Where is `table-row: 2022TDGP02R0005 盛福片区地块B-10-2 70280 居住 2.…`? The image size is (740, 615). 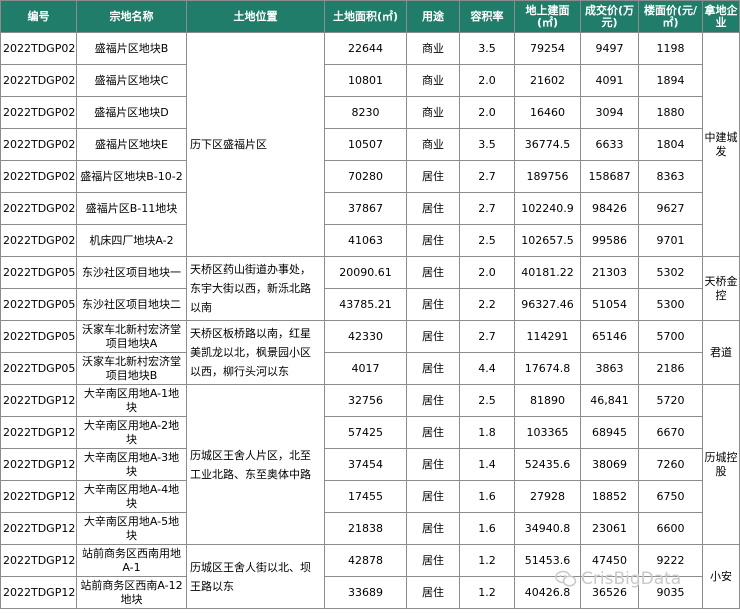
table-row: 2022TDGP02R0005 盛福片区地块B-10-2 70280 居住 2.… is located at coordinates (370, 176).